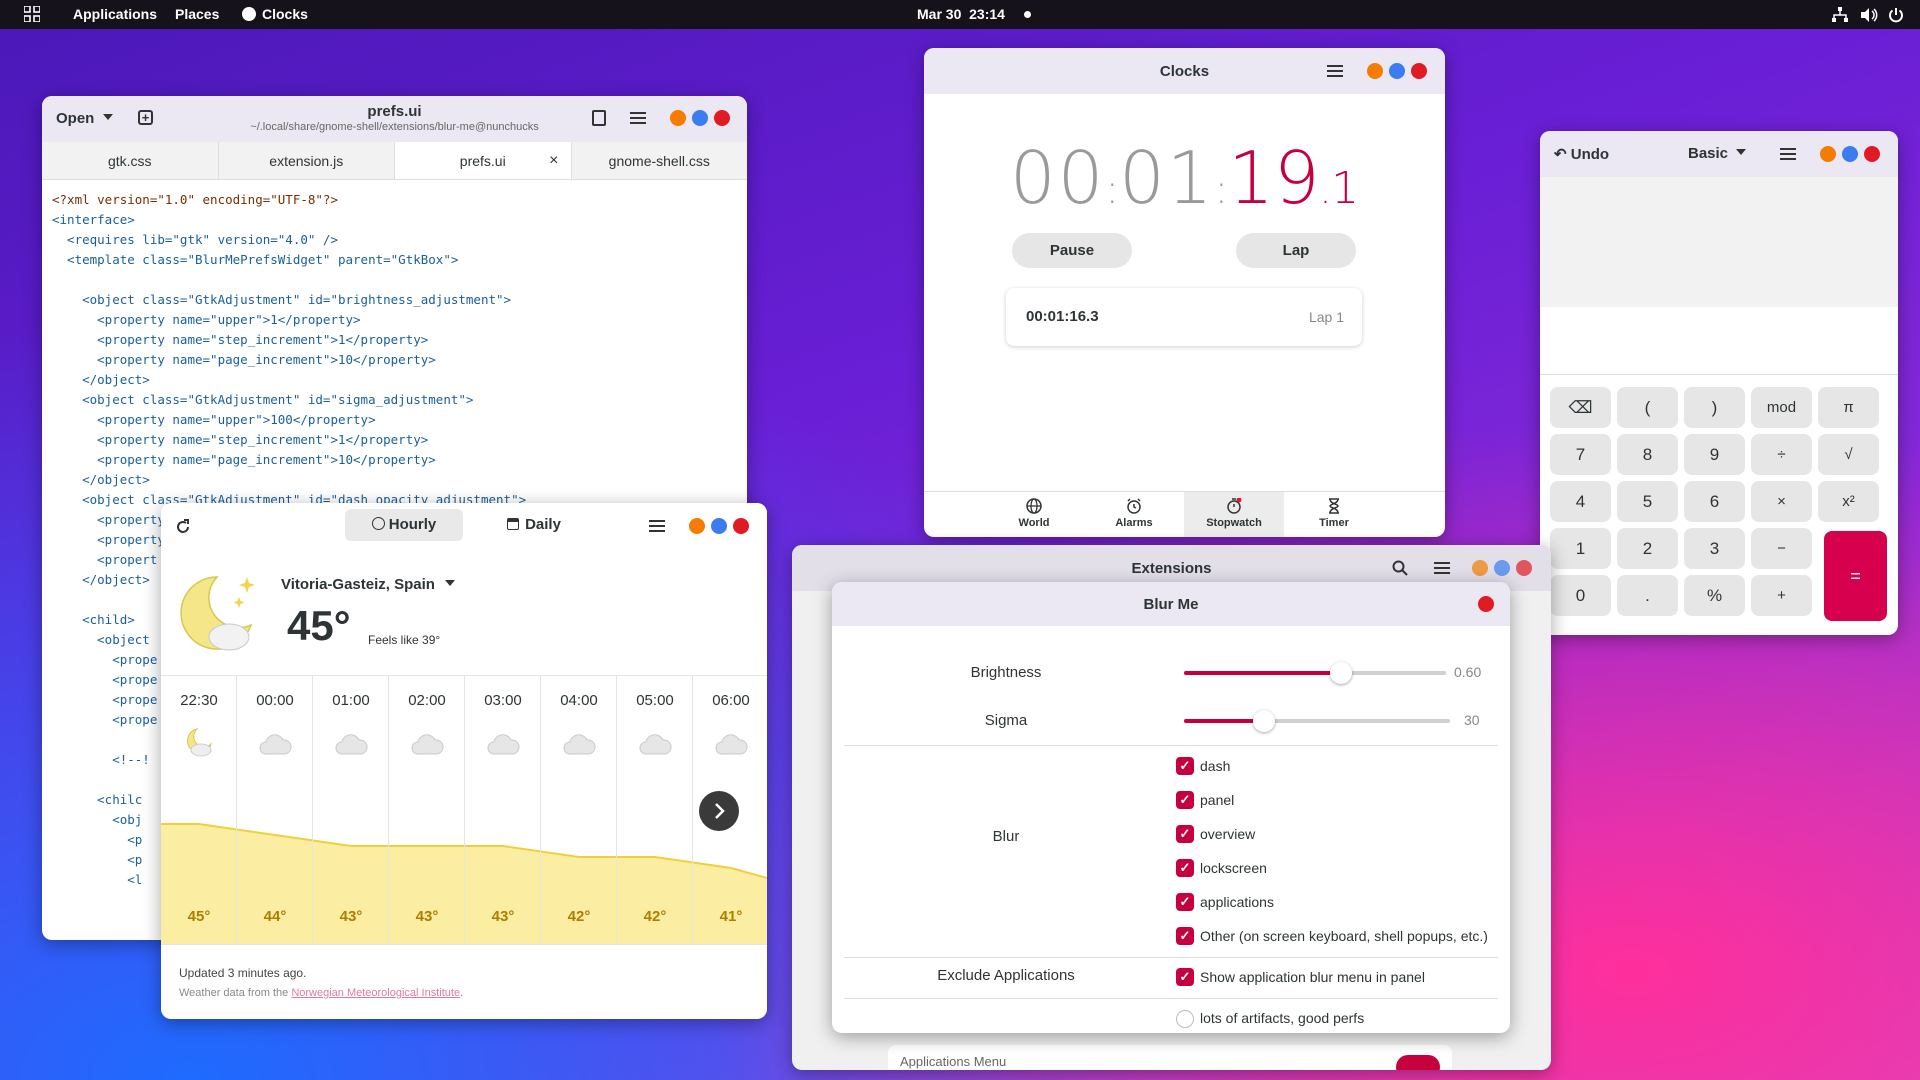 This screenshot has height=1080, width=1920. What do you see at coordinates (1580, 454) in the screenshot?
I see `key-r1c0: 7` at bounding box center [1580, 454].